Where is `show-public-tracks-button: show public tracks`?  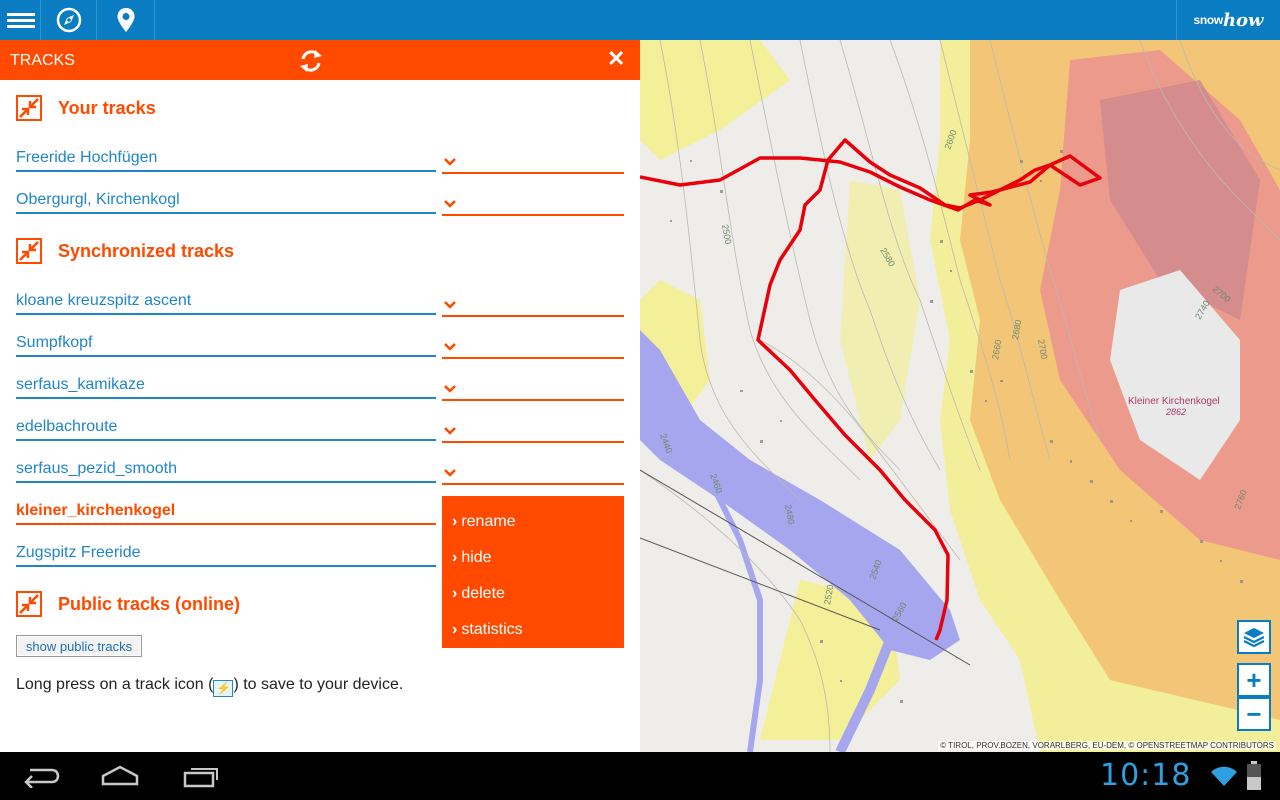 show-public-tracks-button: show public tracks is located at coordinates (79, 646).